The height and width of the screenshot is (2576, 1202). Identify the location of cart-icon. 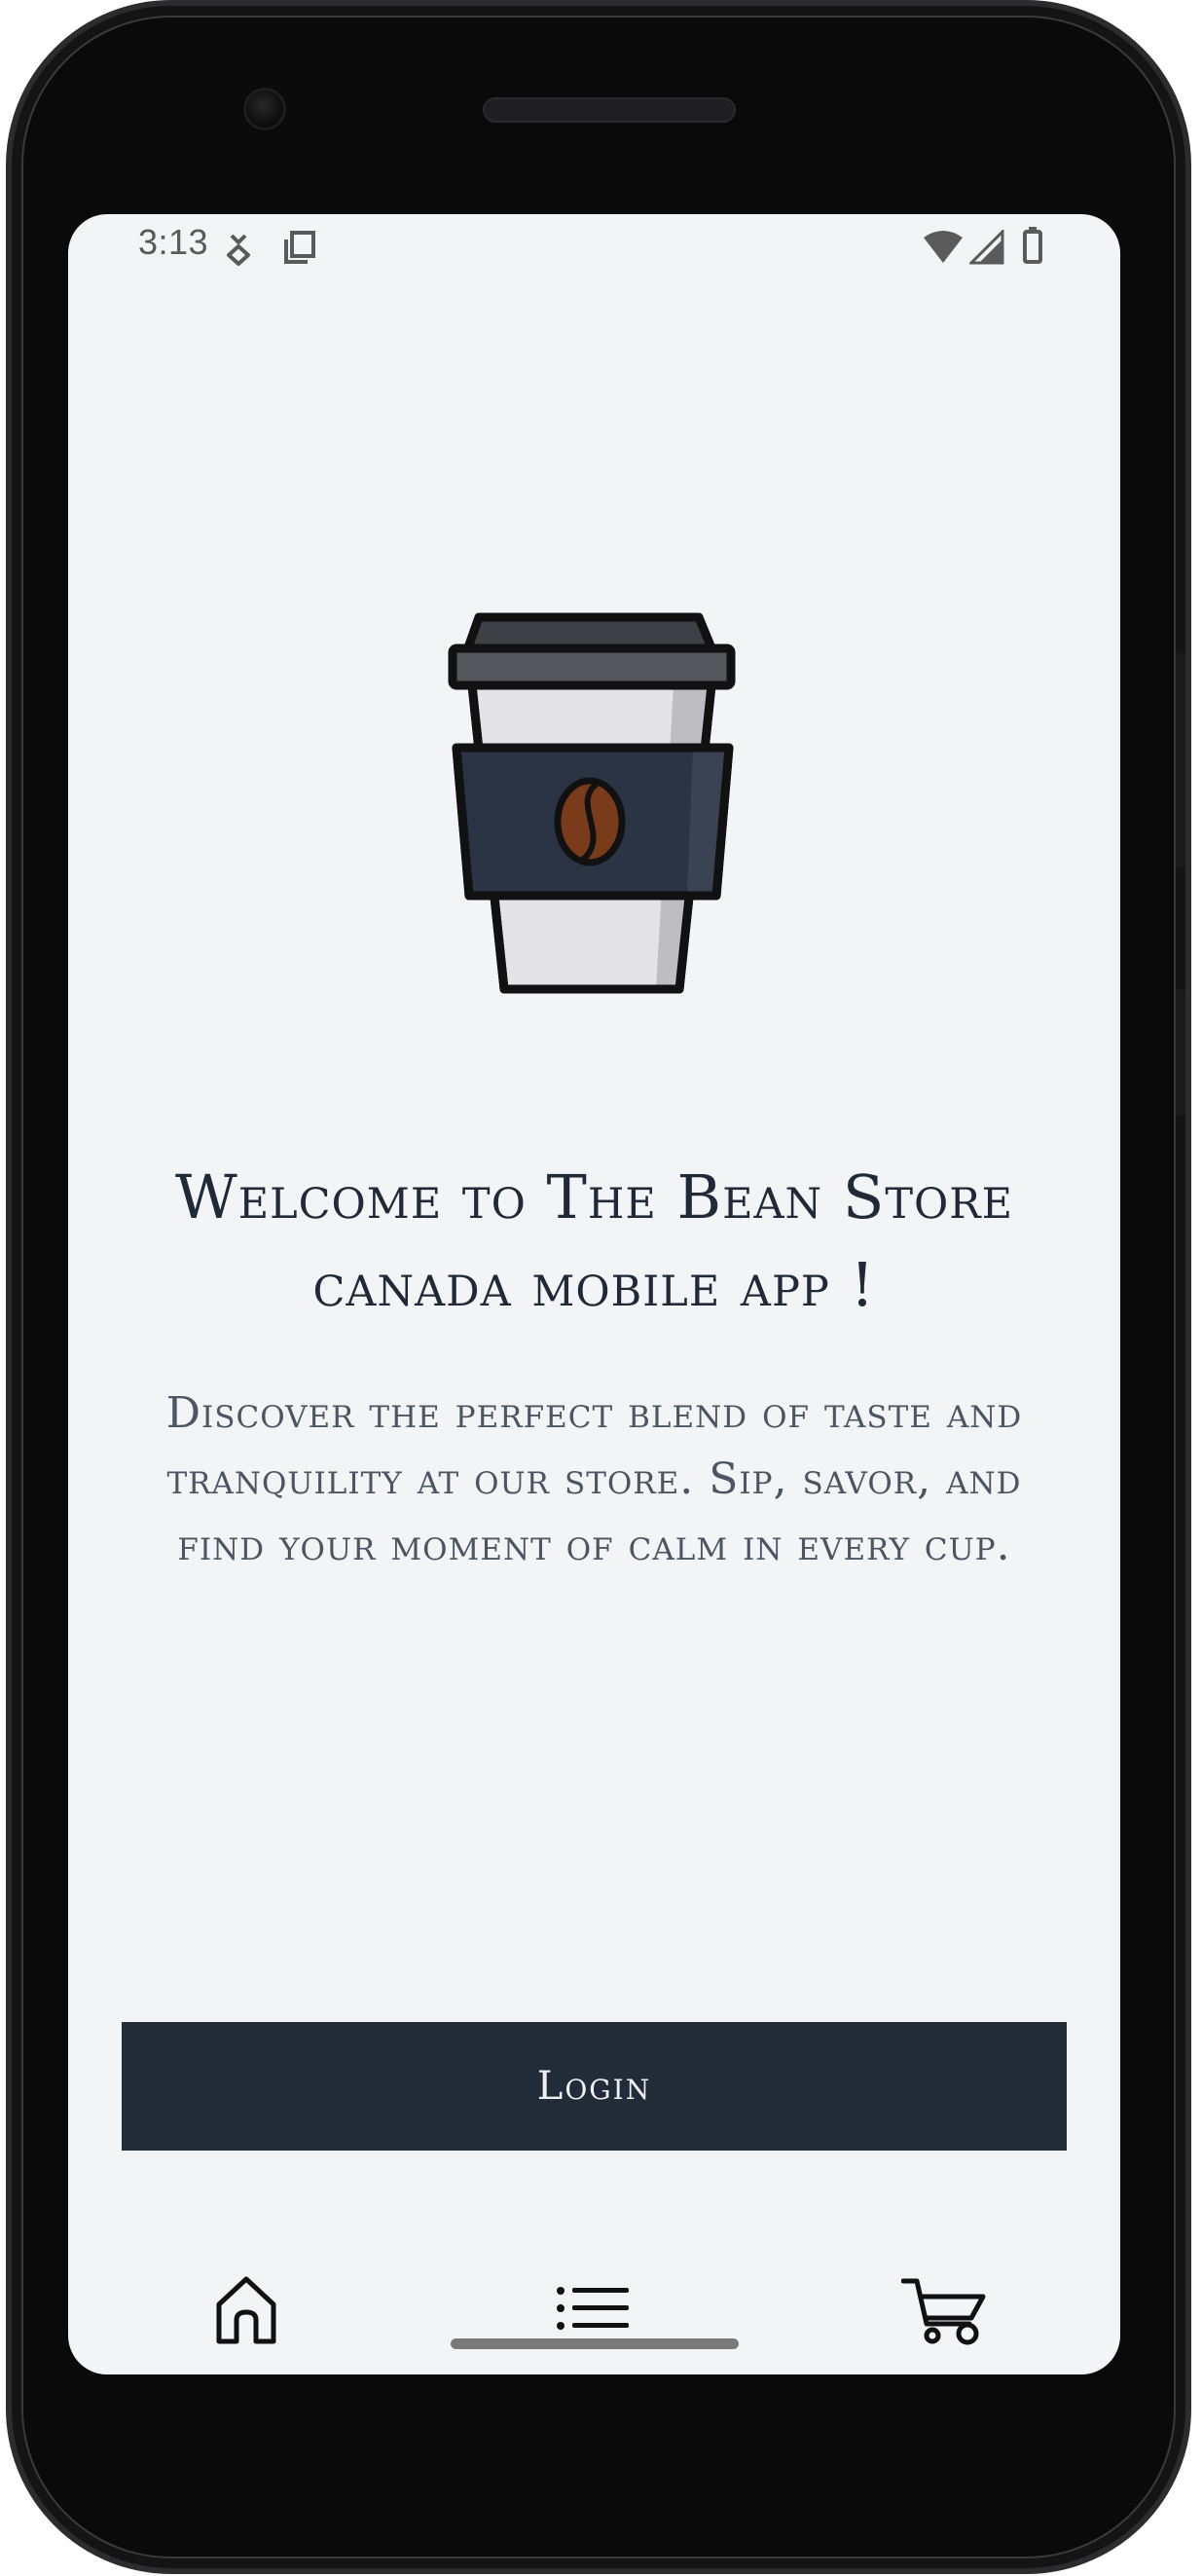
(944, 2312).